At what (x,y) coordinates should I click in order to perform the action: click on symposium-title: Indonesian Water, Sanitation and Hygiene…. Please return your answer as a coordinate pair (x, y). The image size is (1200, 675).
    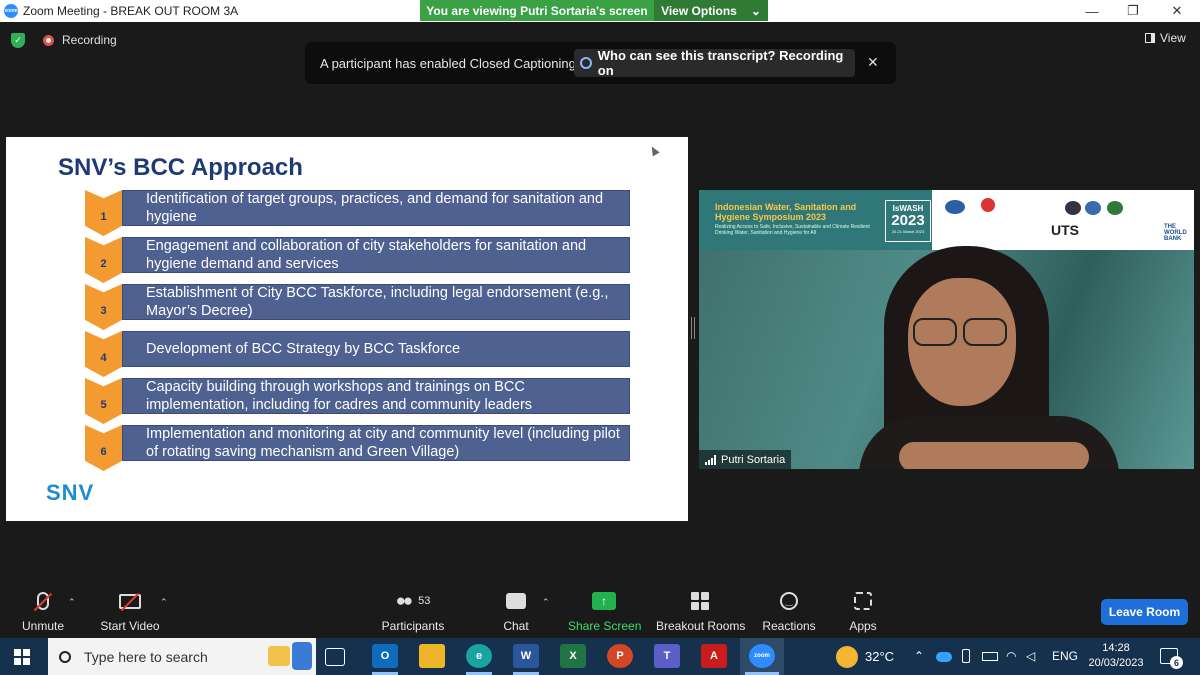
    Looking at the image, I should click on (786, 212).